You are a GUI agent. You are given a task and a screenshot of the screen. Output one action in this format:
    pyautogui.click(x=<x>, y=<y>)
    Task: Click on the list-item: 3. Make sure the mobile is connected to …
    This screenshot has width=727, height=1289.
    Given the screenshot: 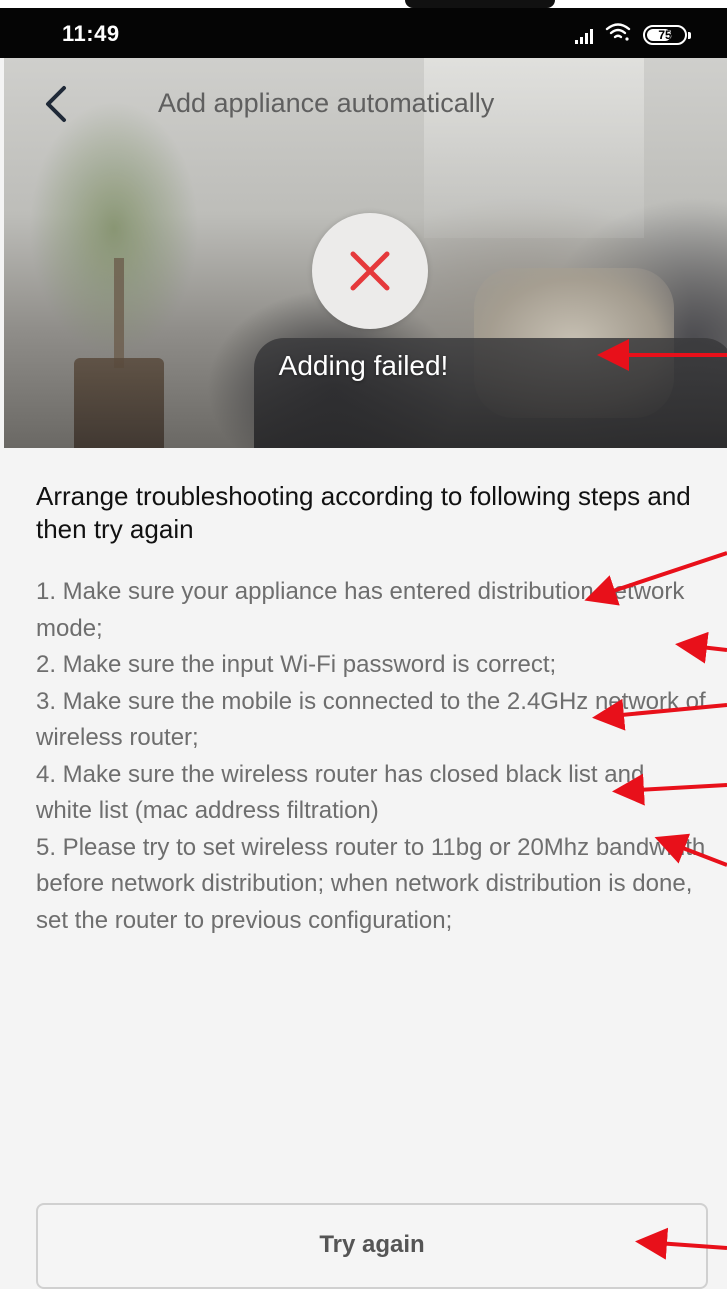 What is the action you would take?
    pyautogui.click(x=371, y=719)
    